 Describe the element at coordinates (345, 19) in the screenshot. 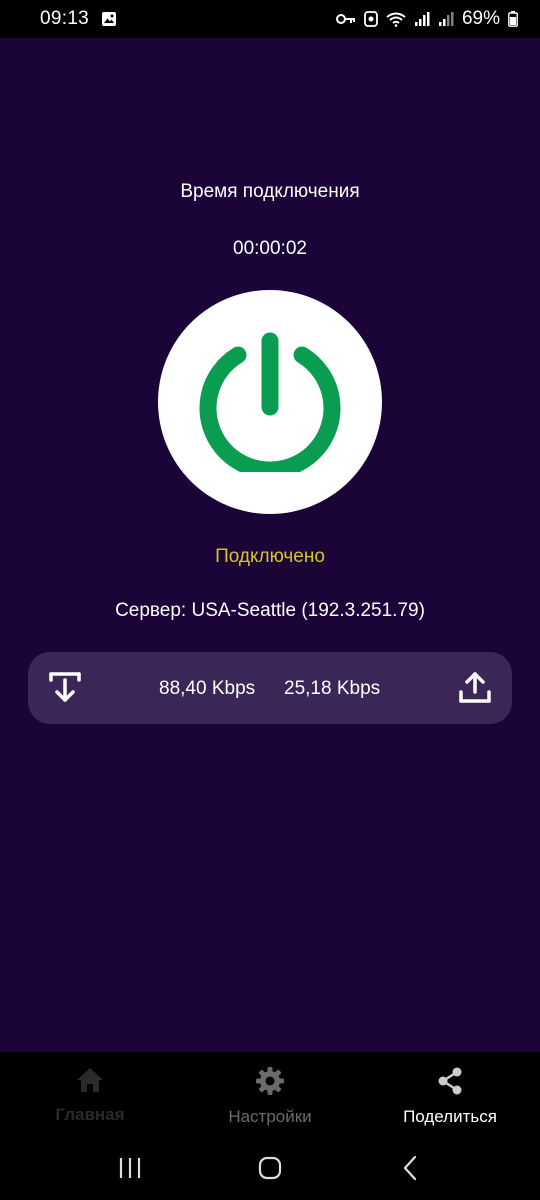

I see `key-icon` at that location.